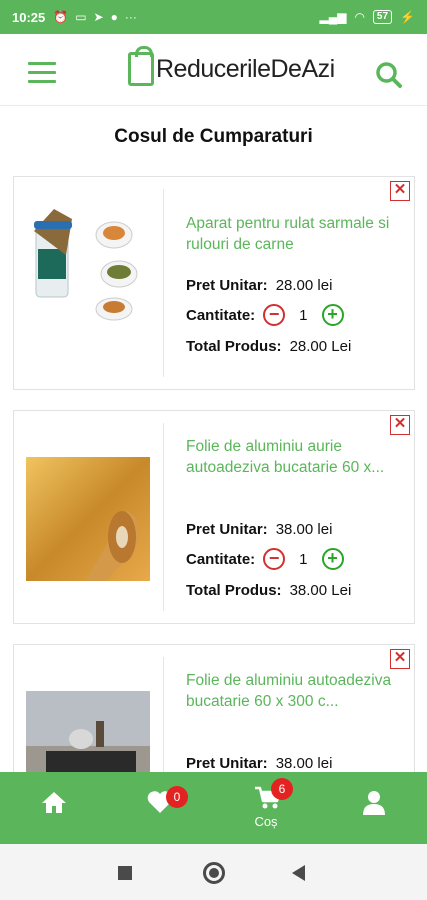 This screenshot has height=900, width=427. Describe the element at coordinates (61, 17) in the screenshot. I see `alarm-icon: ⏰` at that location.